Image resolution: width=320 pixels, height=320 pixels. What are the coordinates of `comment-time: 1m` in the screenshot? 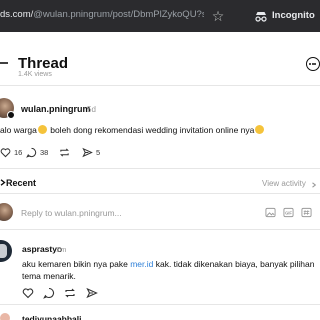 It's located at (61, 249).